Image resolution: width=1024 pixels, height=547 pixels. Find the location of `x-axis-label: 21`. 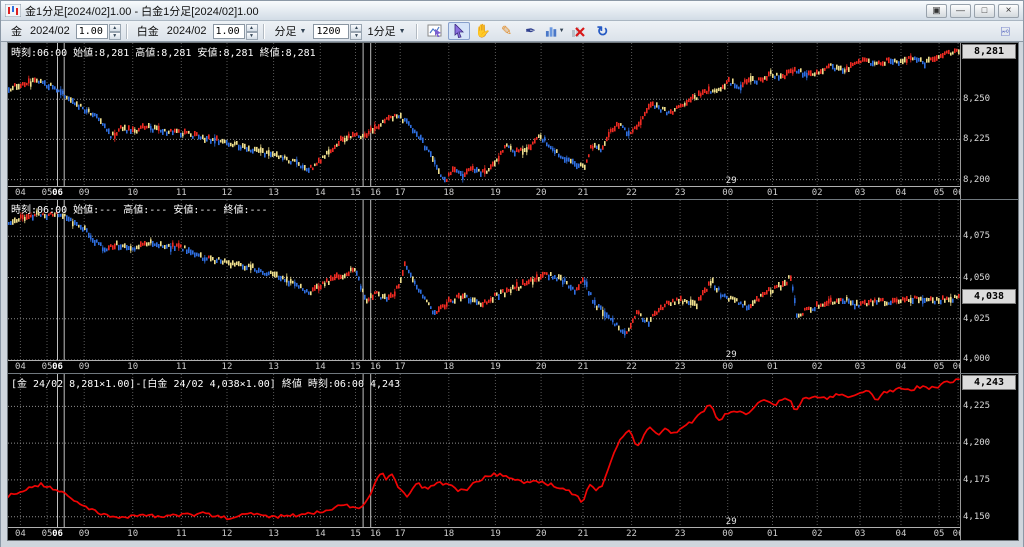

x-axis-label: 21 is located at coordinates (583, 534).